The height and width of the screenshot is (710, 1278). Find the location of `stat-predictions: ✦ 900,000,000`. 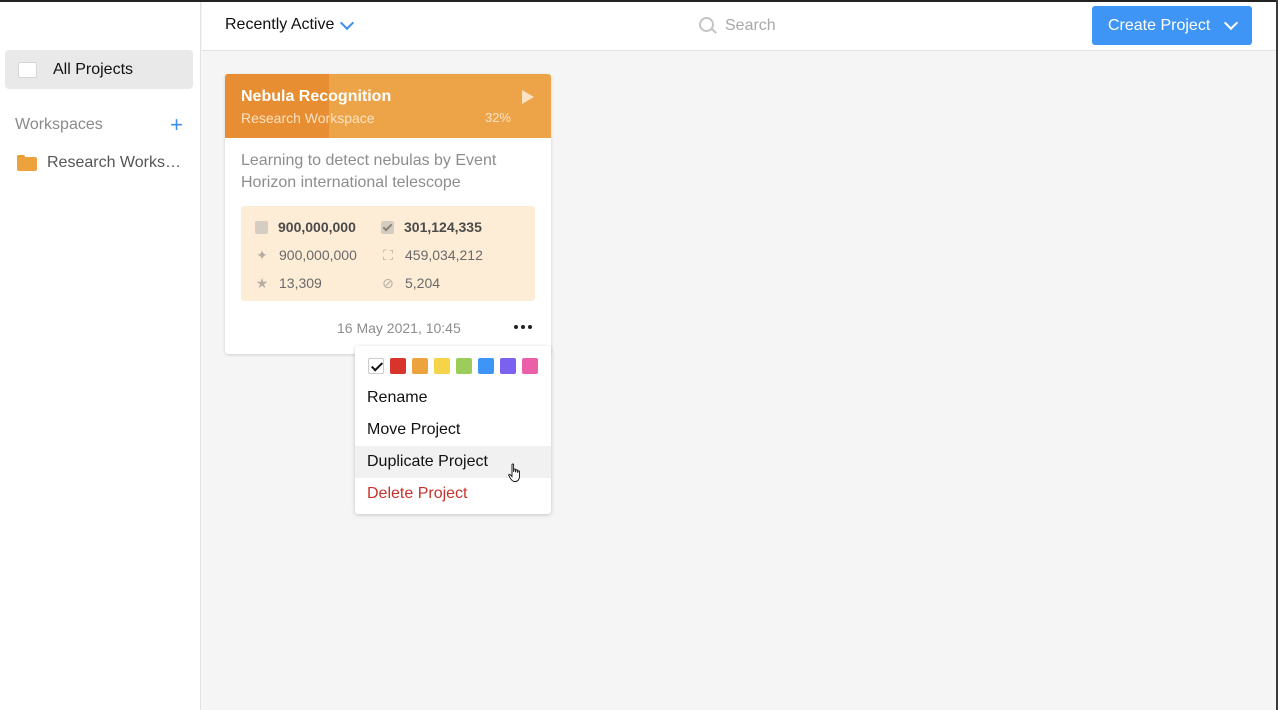

stat-predictions: ✦ 900,000,000 is located at coordinates (306, 255).